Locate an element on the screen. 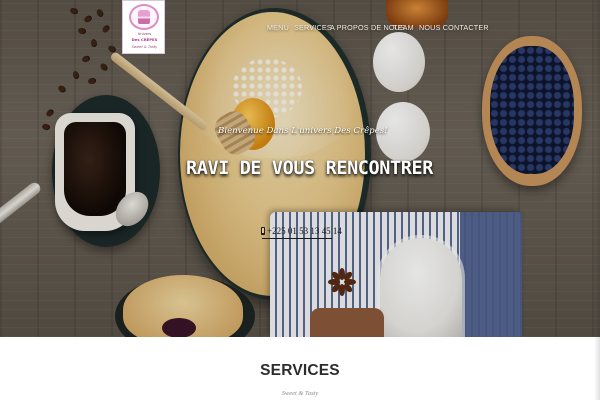  services-subtitle: Sweet & Tasty is located at coordinates (300, 393).